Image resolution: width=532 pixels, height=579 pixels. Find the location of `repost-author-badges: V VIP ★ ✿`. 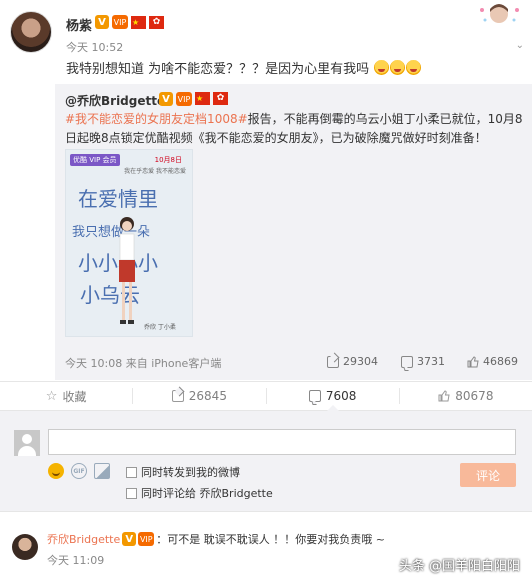

repost-author-badges: V VIP ★ ✿ is located at coordinates (193, 99).